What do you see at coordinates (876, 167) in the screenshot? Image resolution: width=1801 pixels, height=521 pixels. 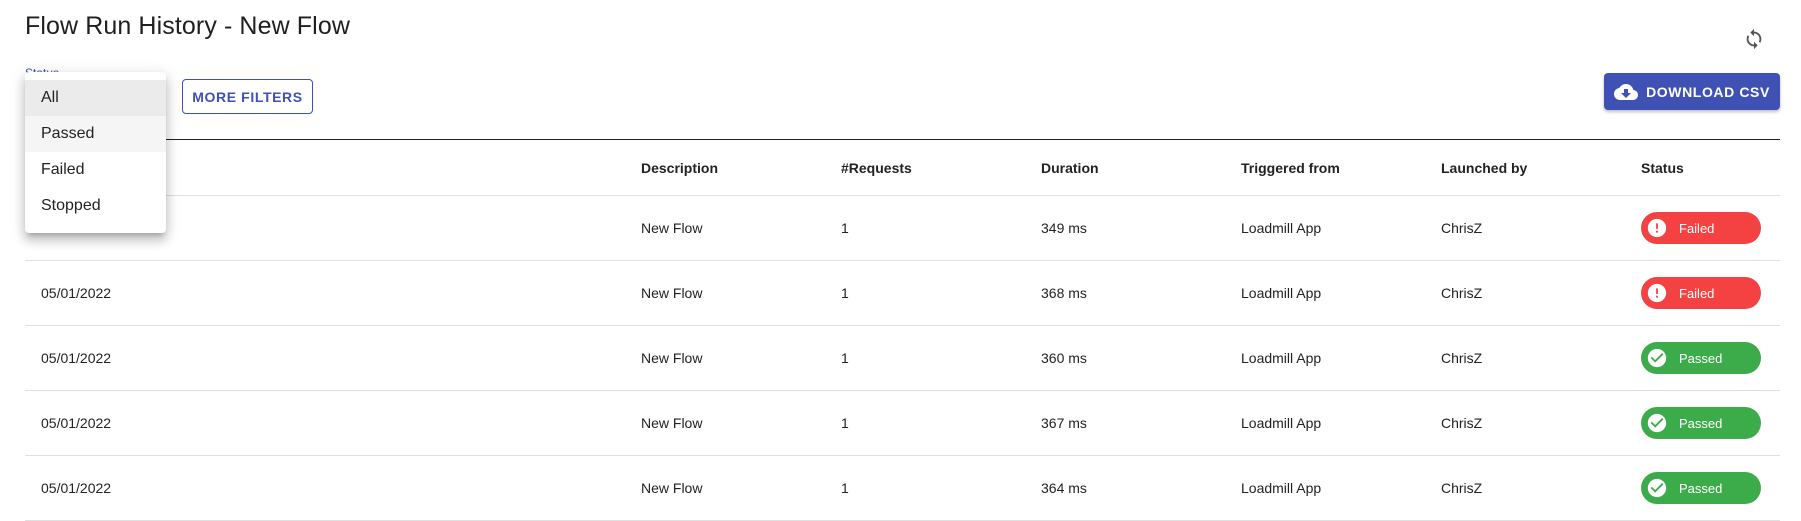 I see `column-header-requests: #Requests` at bounding box center [876, 167].